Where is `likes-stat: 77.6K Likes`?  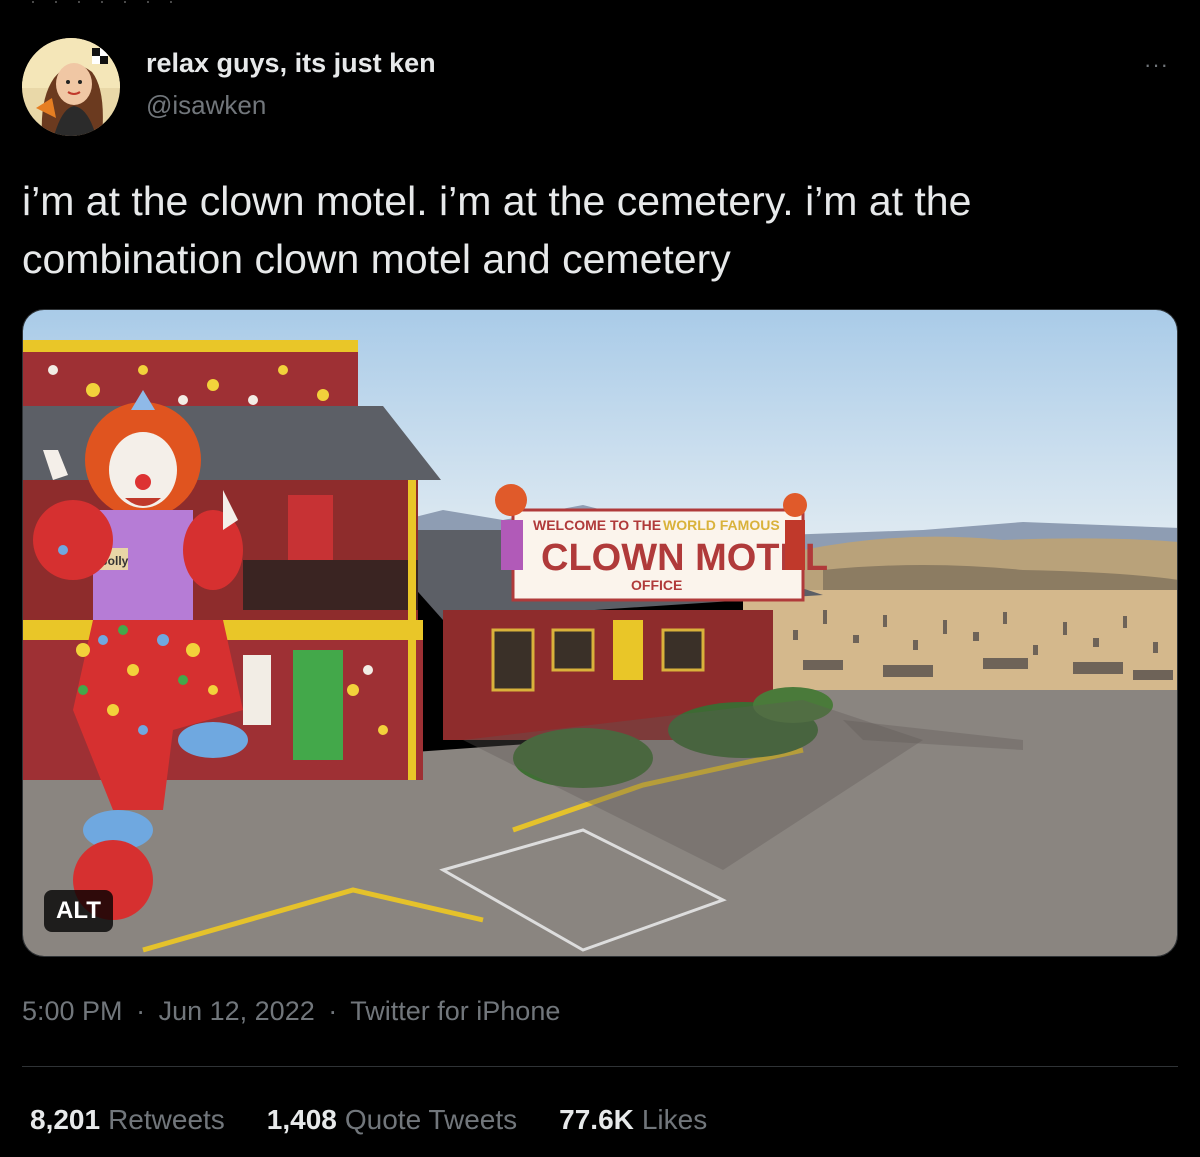 likes-stat: 77.6K Likes is located at coordinates (633, 1120).